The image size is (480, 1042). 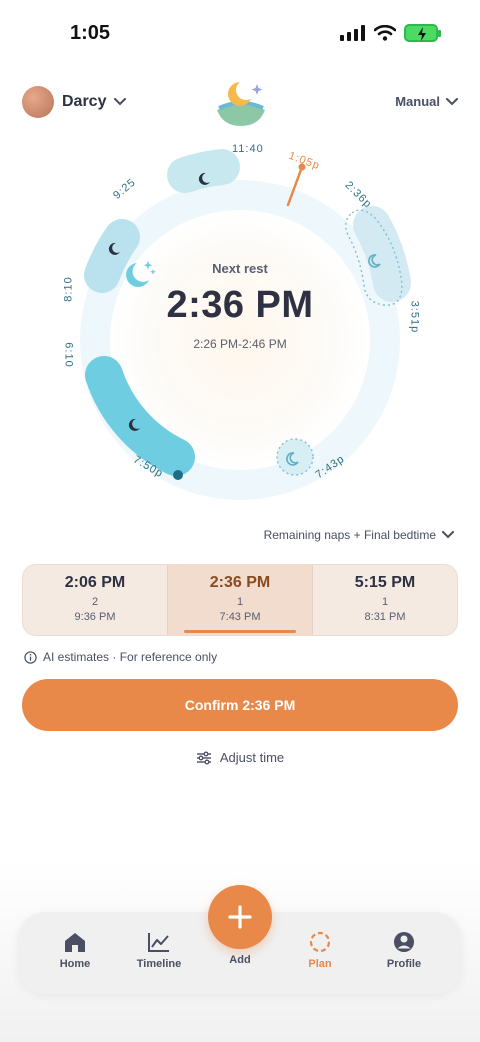 What do you see at coordinates (95, 582) in the screenshot?
I see `option-time: 2:06 PM` at bounding box center [95, 582].